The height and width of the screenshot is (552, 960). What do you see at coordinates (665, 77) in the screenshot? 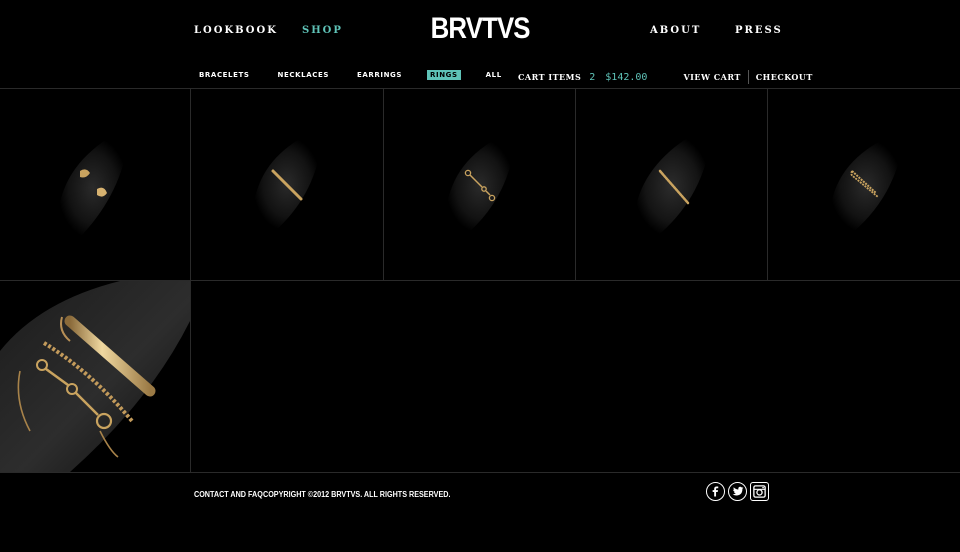
I see `cart-summary: CART ITEMS 2 $142.00 VIEW CART CHECKOUT` at bounding box center [665, 77].